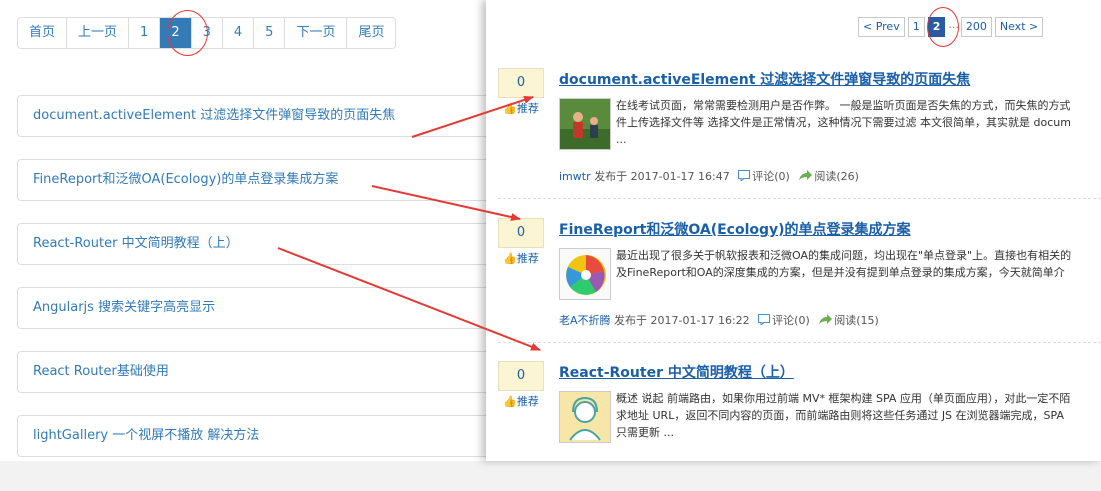 The width and height of the screenshot is (1101, 491). Describe the element at coordinates (251, 436) in the screenshot. I see `list-item: lightGallery 一个视屏不播放 解决方法` at that location.